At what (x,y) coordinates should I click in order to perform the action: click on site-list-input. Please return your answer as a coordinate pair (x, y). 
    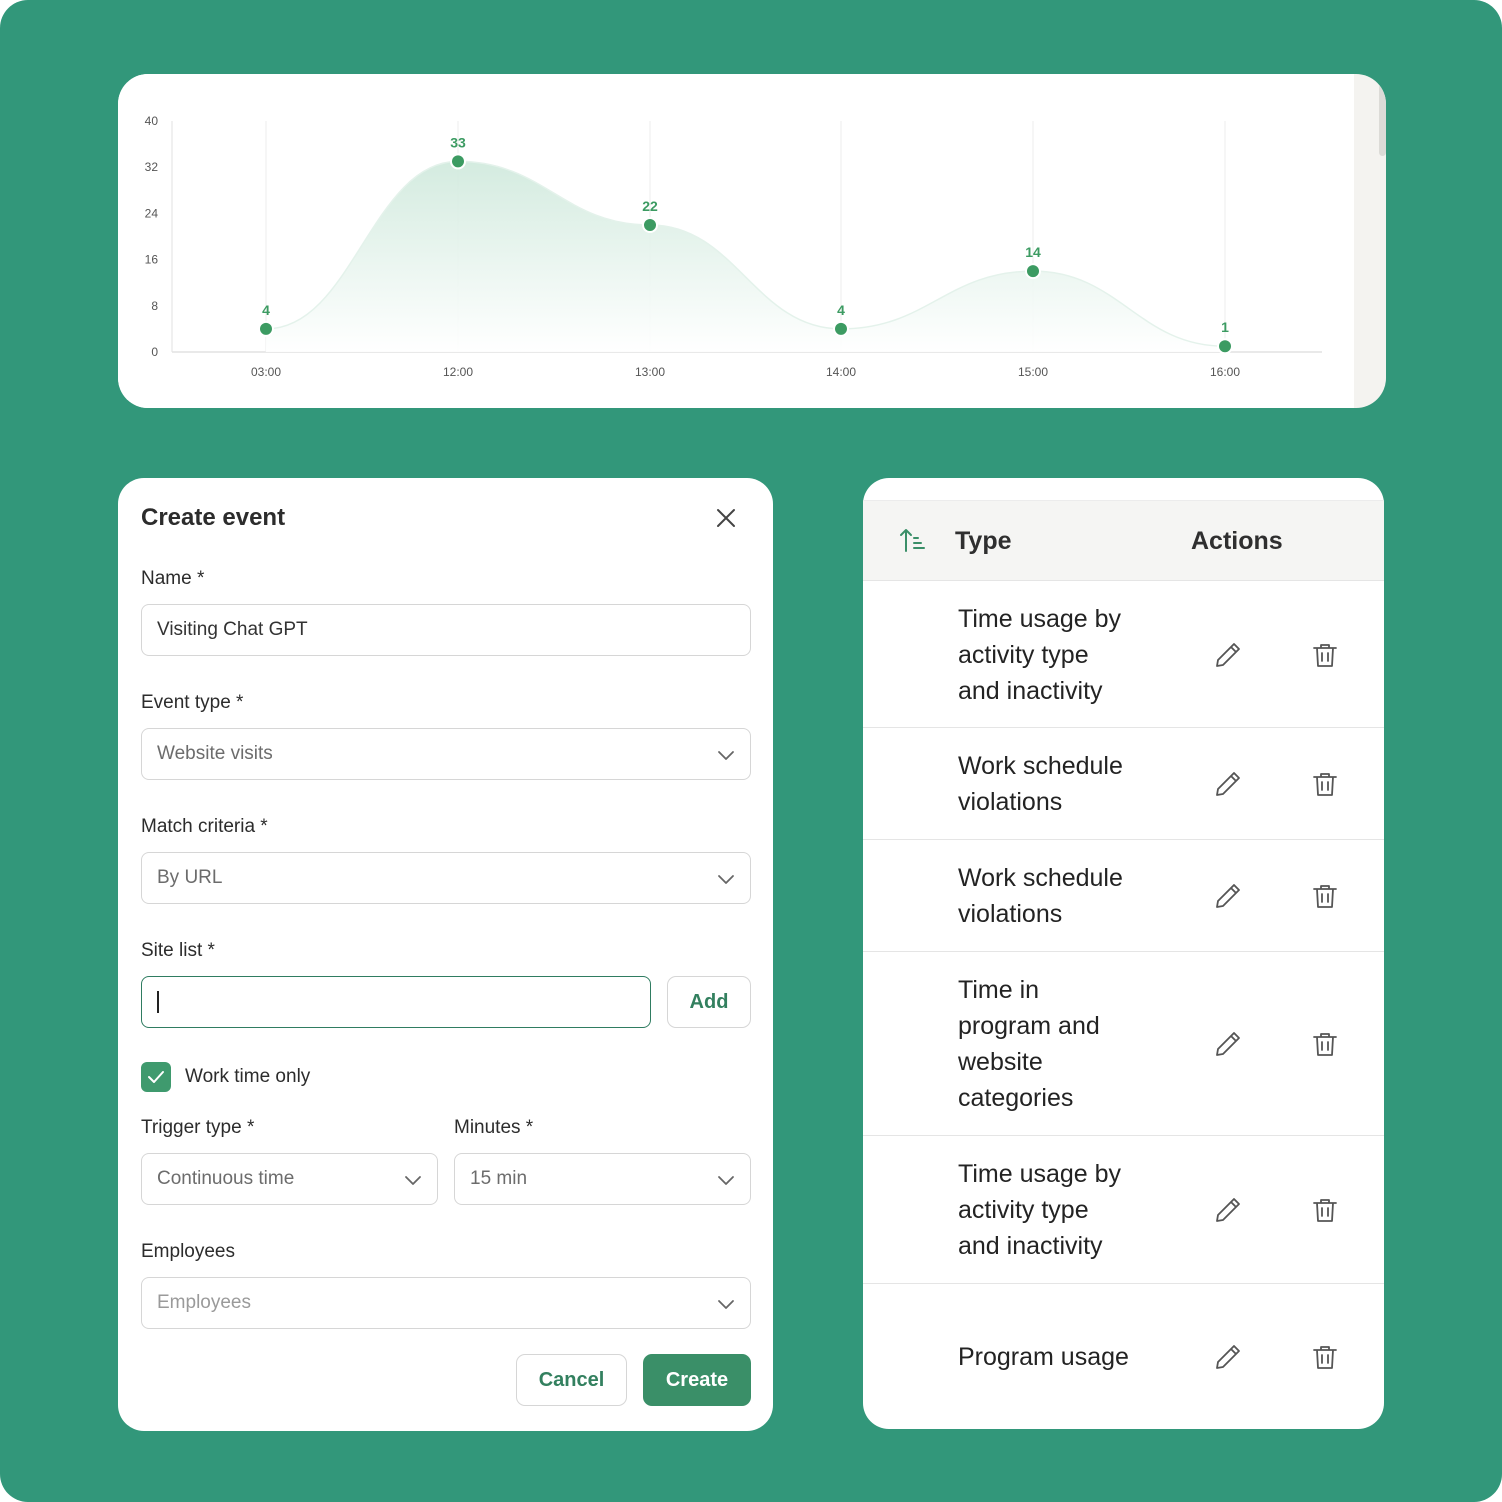
    Looking at the image, I should click on (396, 1002).